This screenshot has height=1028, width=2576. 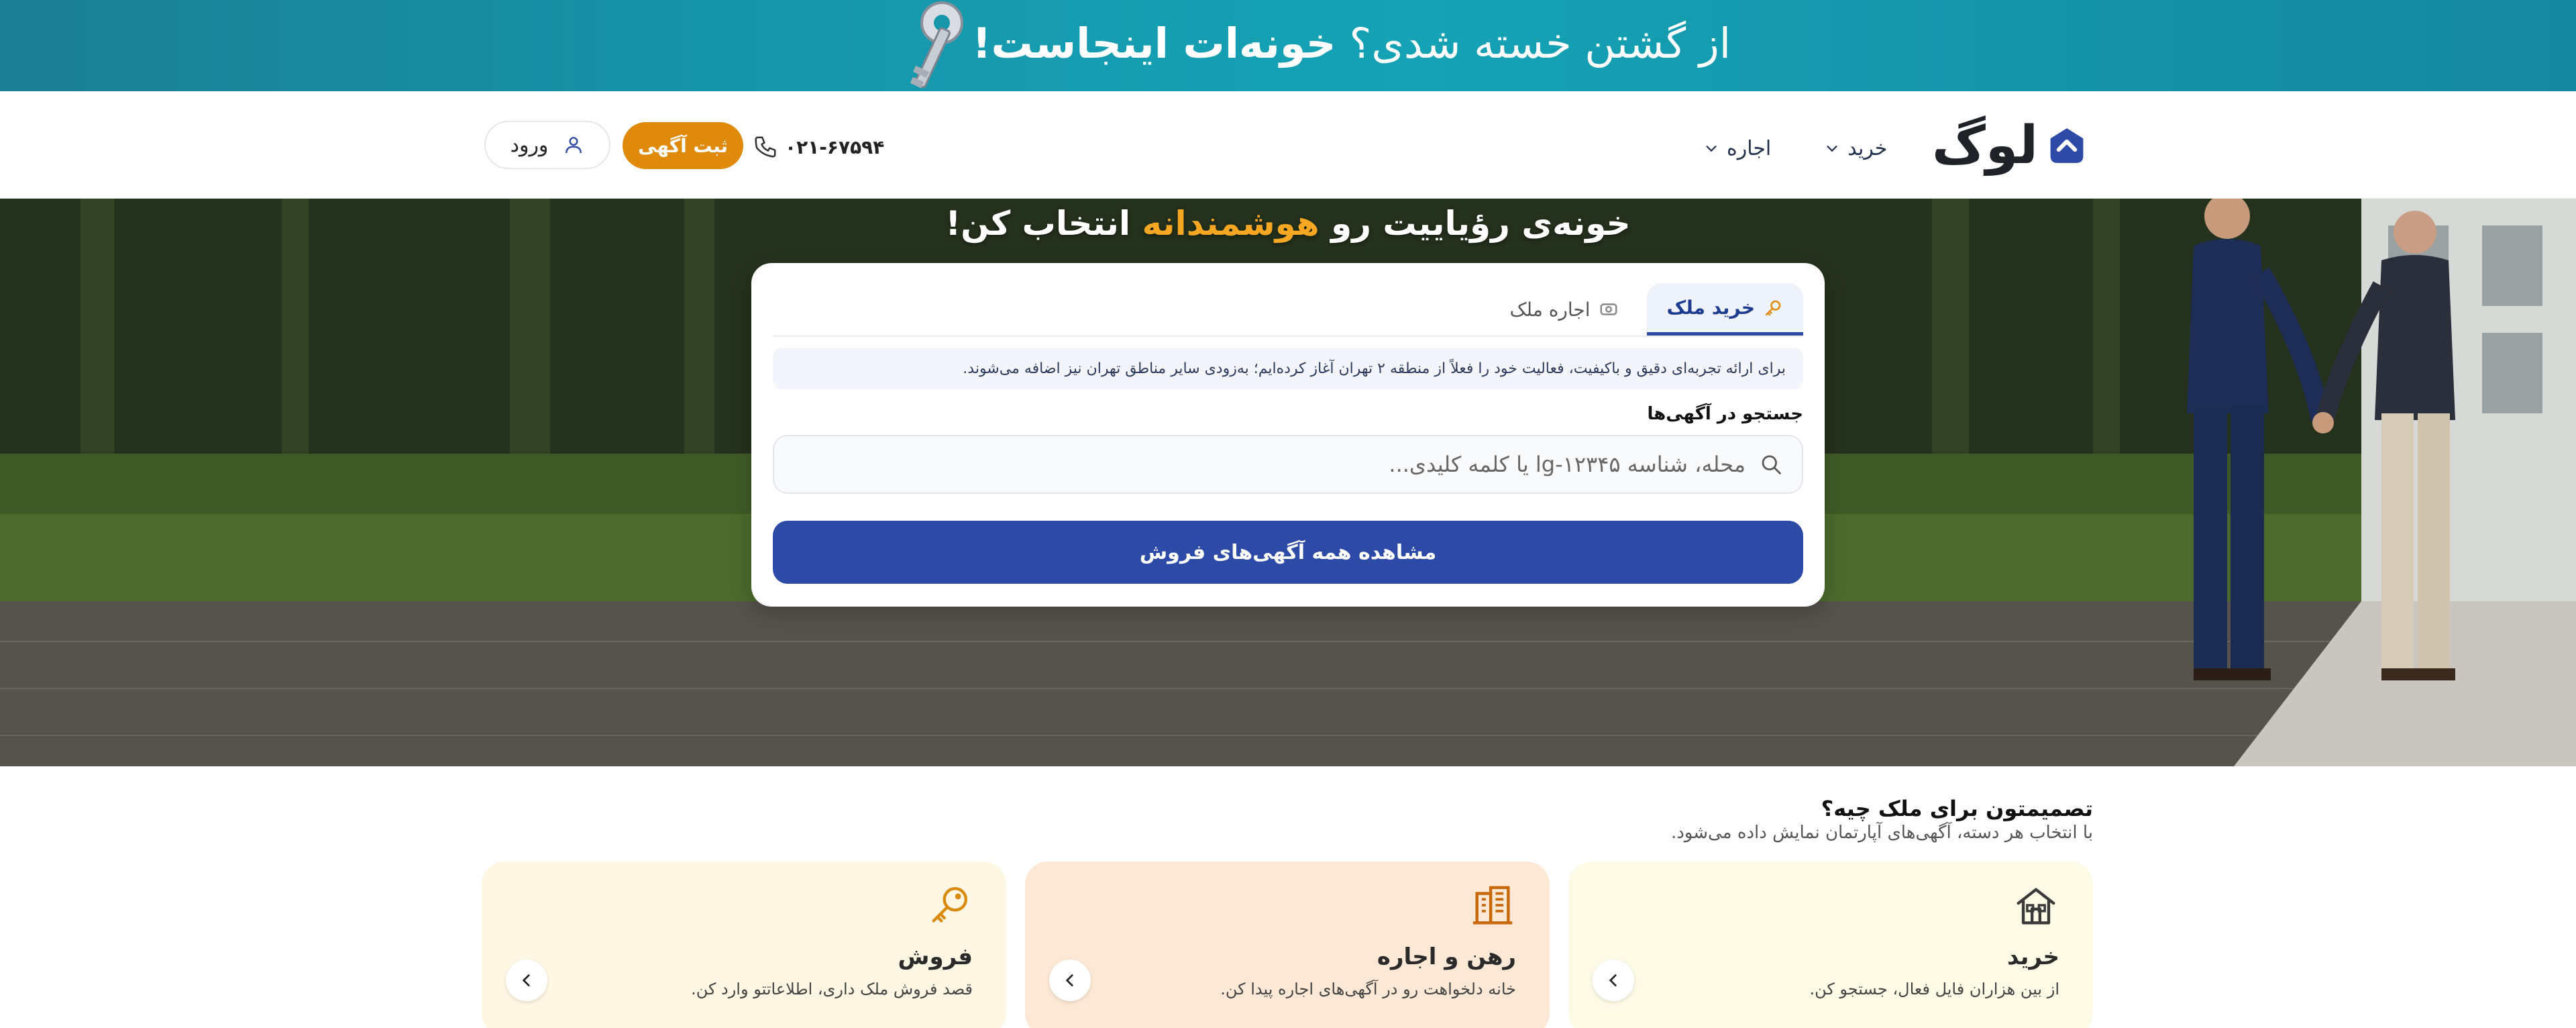 What do you see at coordinates (1867, 148) in the screenshot?
I see `nav-item-label: خرید` at bounding box center [1867, 148].